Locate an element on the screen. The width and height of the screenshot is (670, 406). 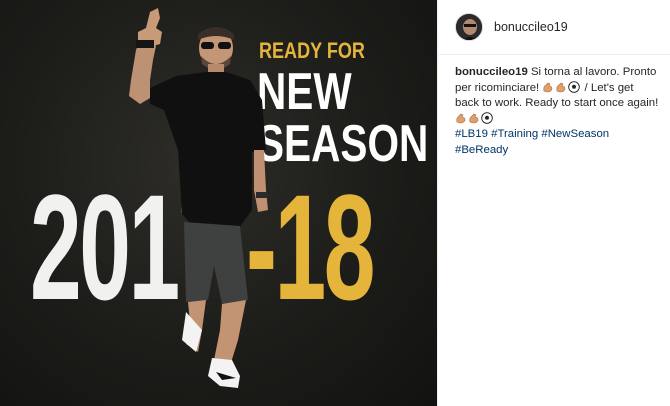
hashtag-link: #Training is located at coordinates (514, 134).